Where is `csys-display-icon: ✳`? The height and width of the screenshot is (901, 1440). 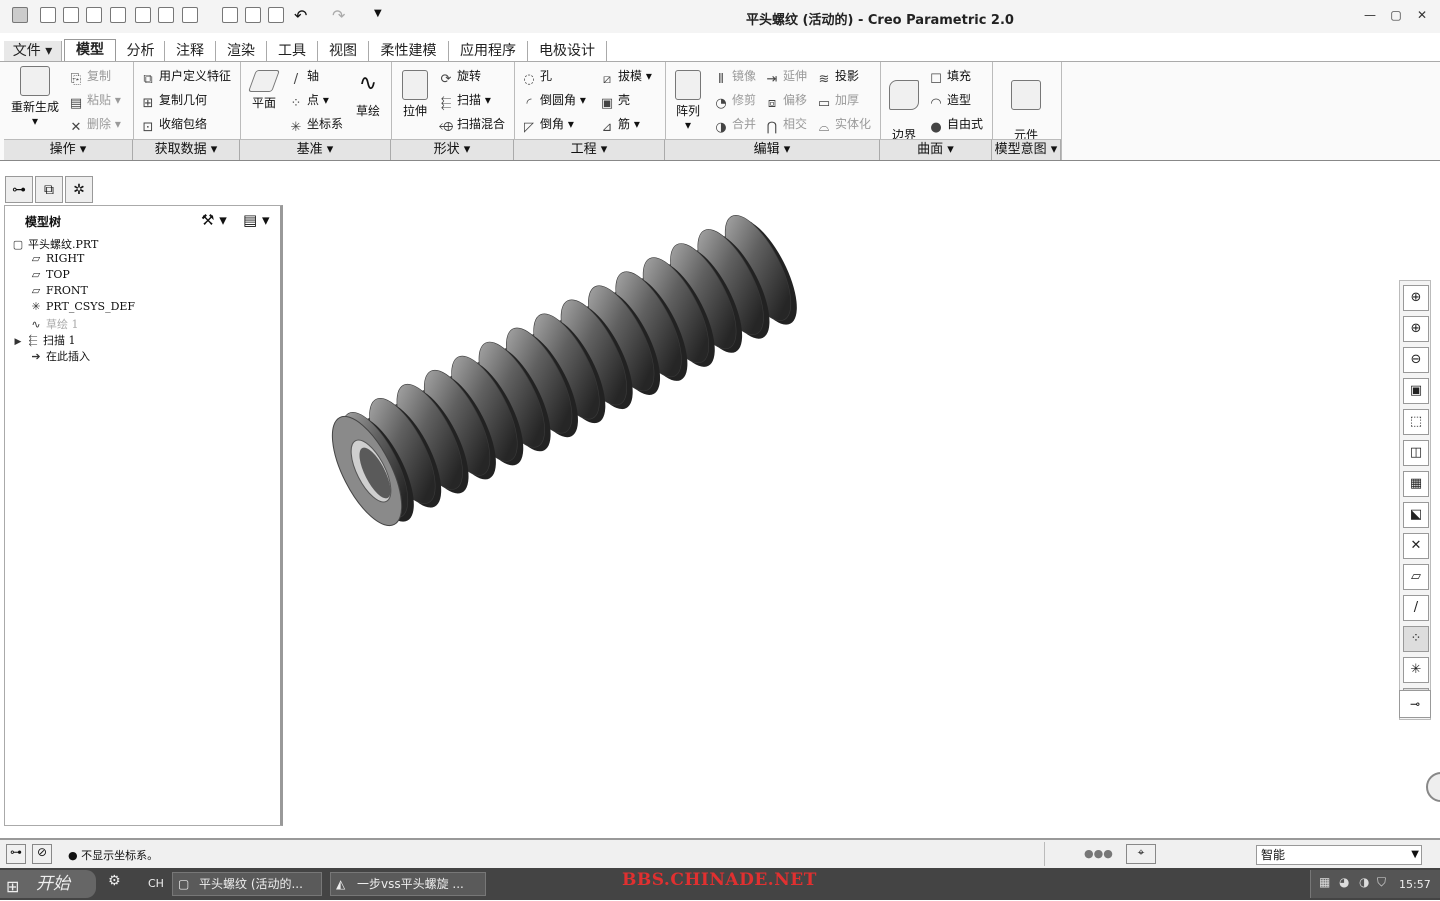
csys-display-icon: ✳ is located at coordinates (1416, 670).